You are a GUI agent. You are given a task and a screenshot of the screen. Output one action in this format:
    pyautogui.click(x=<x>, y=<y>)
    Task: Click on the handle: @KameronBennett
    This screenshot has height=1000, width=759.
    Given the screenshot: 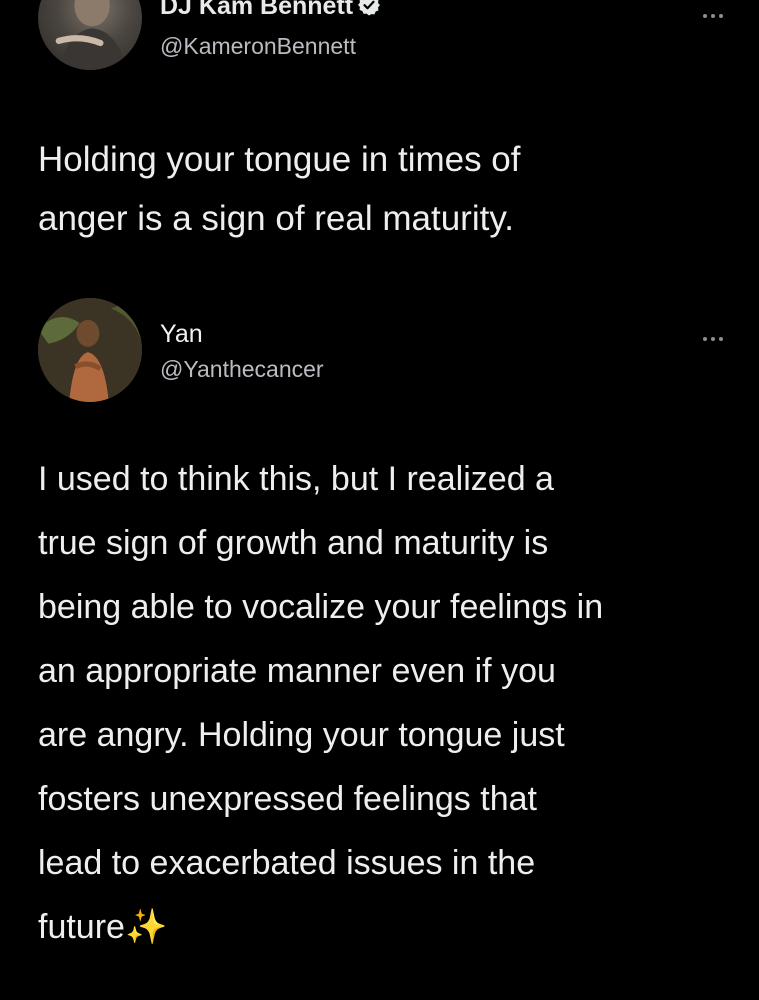 What is the action you would take?
    pyautogui.click(x=258, y=46)
    